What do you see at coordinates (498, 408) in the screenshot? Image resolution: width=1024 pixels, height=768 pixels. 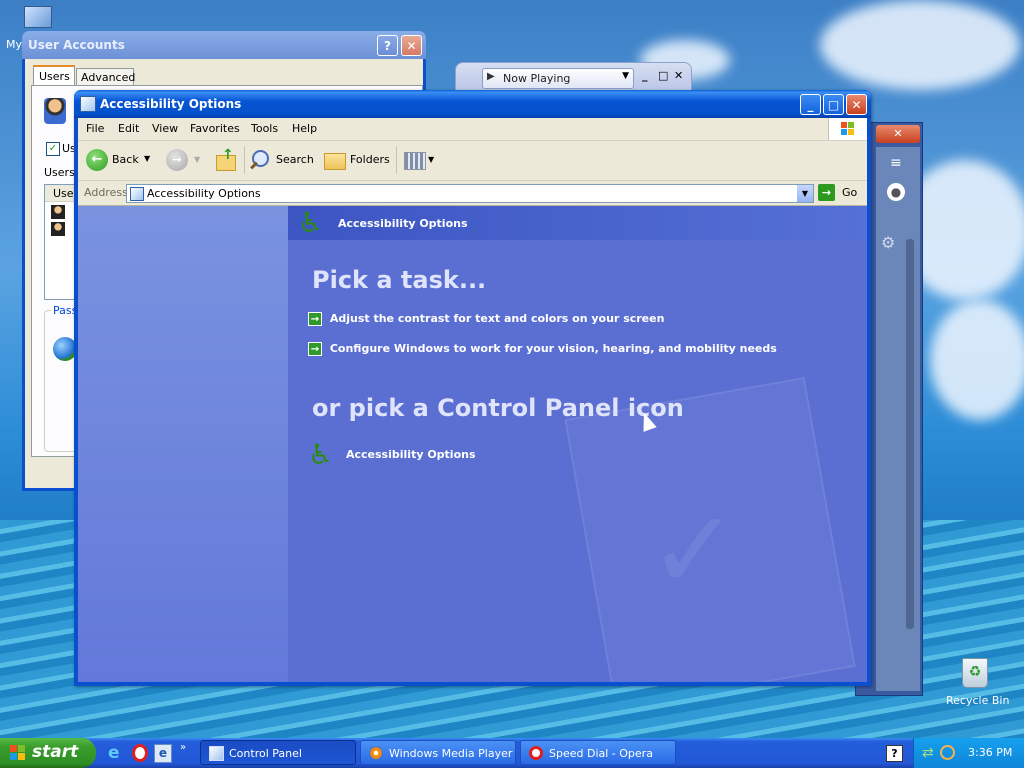 I see `pick-icon-heading: or pick a Control Panel icon` at bounding box center [498, 408].